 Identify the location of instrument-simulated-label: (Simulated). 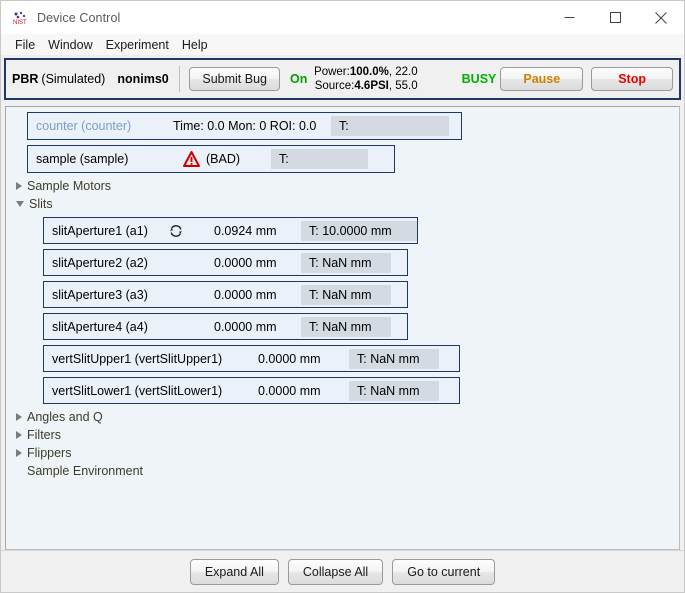
(73, 79).